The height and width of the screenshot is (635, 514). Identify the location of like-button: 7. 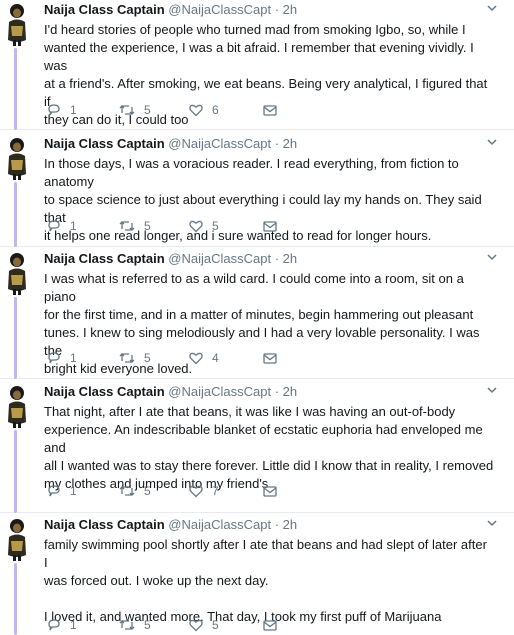
(203, 491).